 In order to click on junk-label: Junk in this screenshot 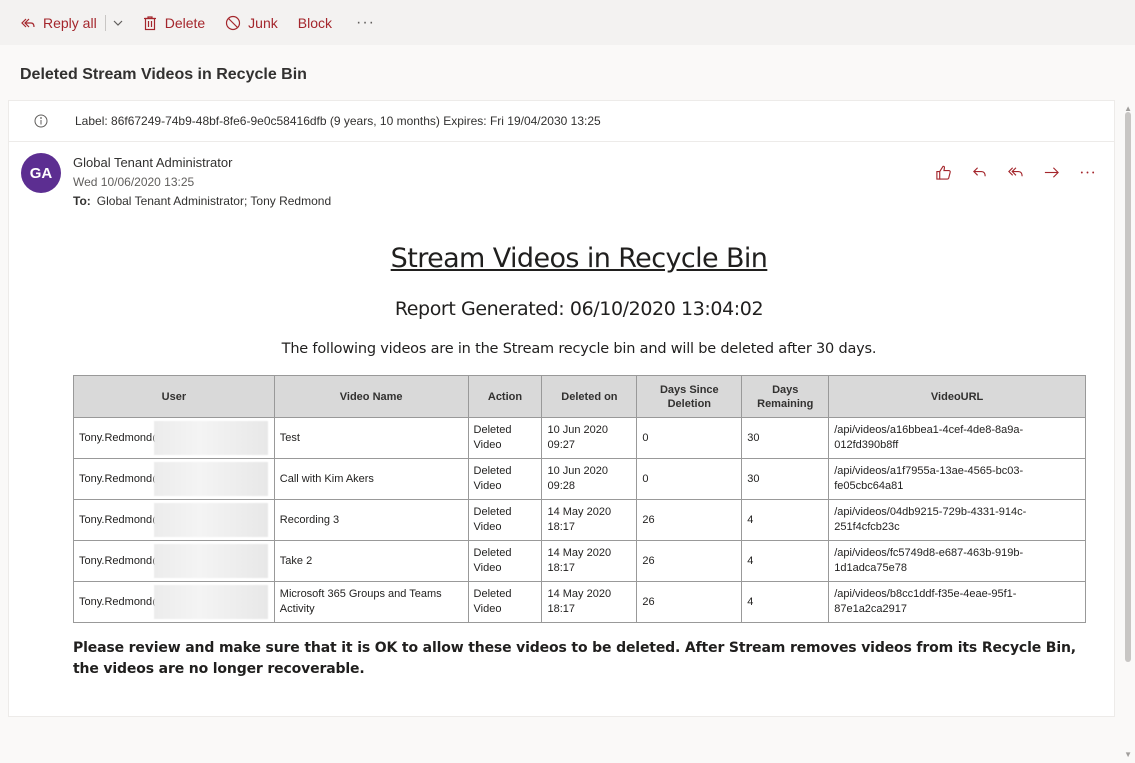, I will do `click(263, 22)`.